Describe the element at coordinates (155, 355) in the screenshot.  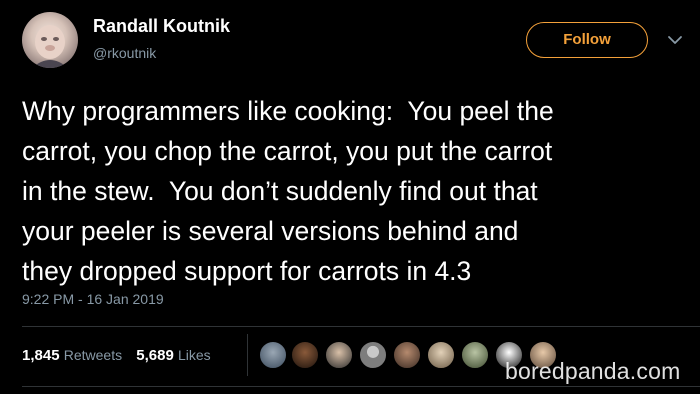
I see `likes-count: 5,689` at that location.